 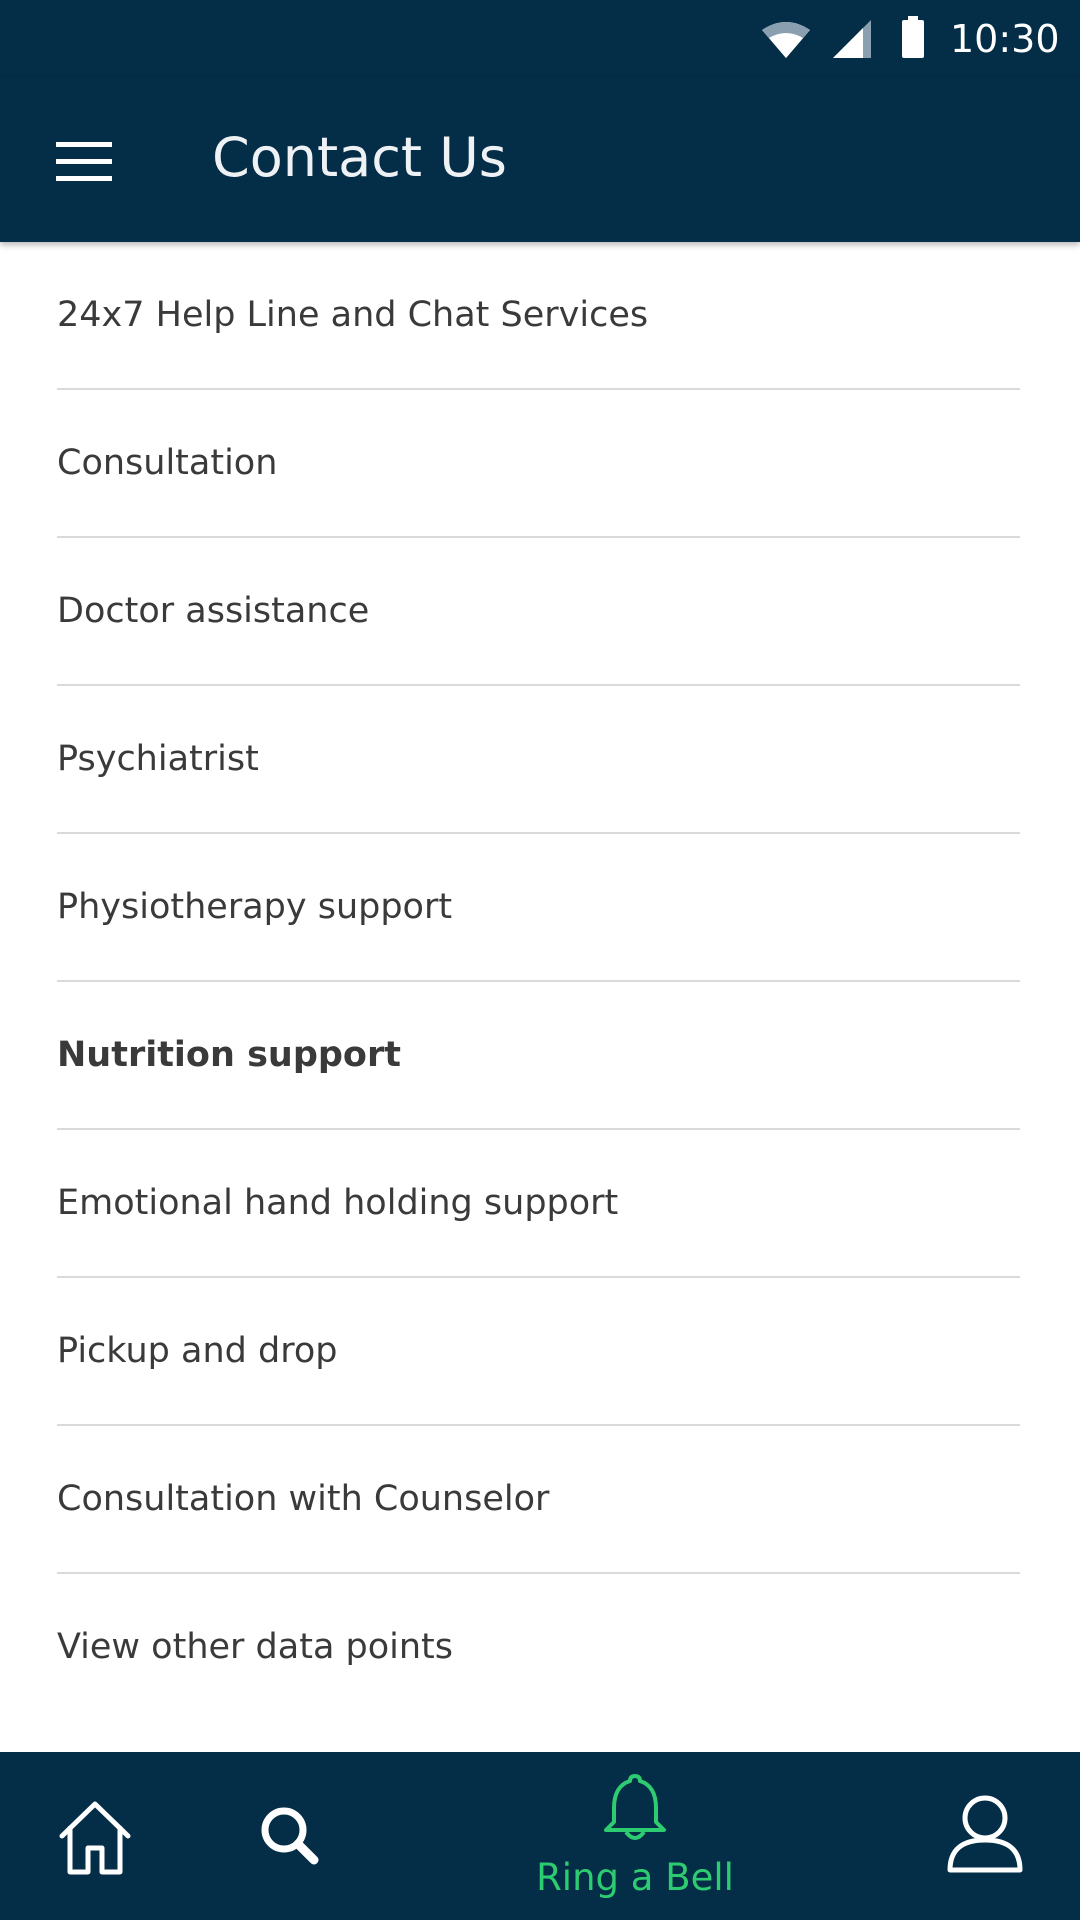 I want to click on list-item-help-line: 24x7 Help Line and Chat Services, so click(x=538, y=316).